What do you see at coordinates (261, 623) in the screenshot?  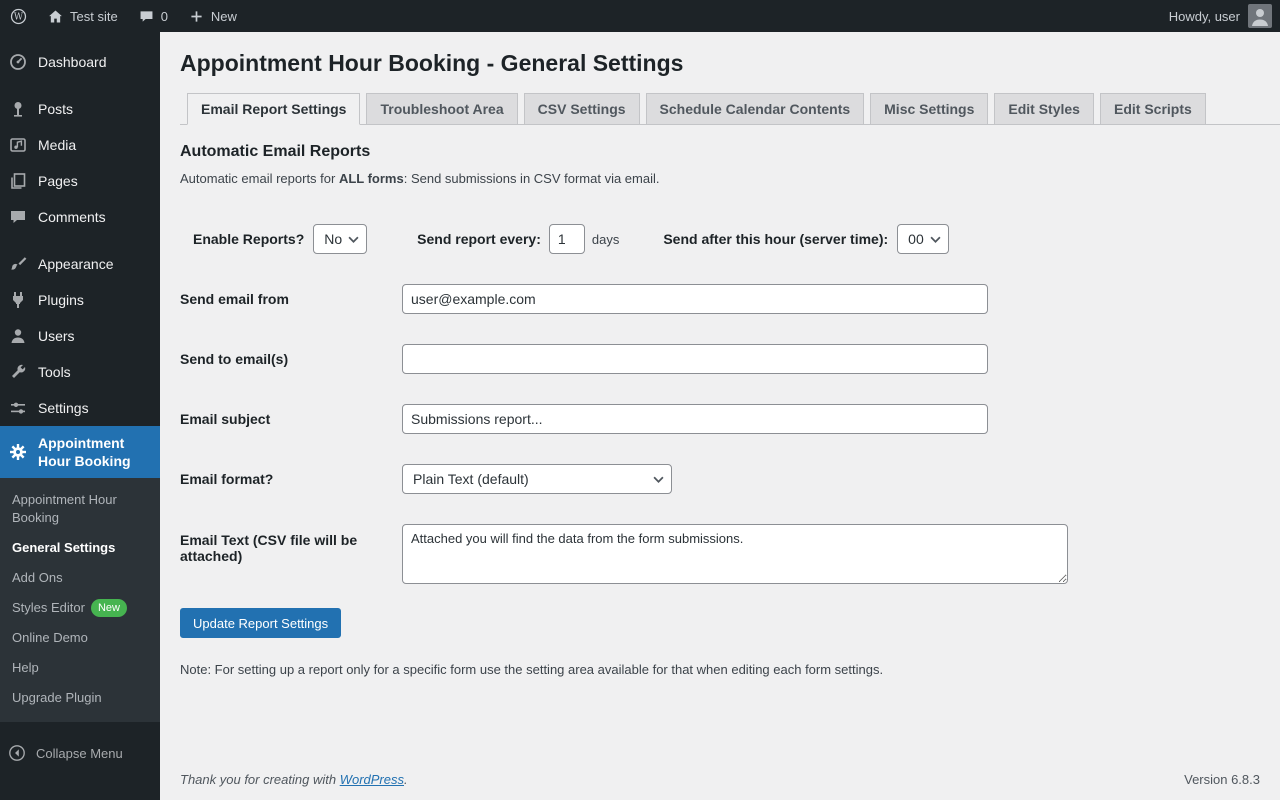 I see `update-report-settings-button: Update Report Settings` at bounding box center [261, 623].